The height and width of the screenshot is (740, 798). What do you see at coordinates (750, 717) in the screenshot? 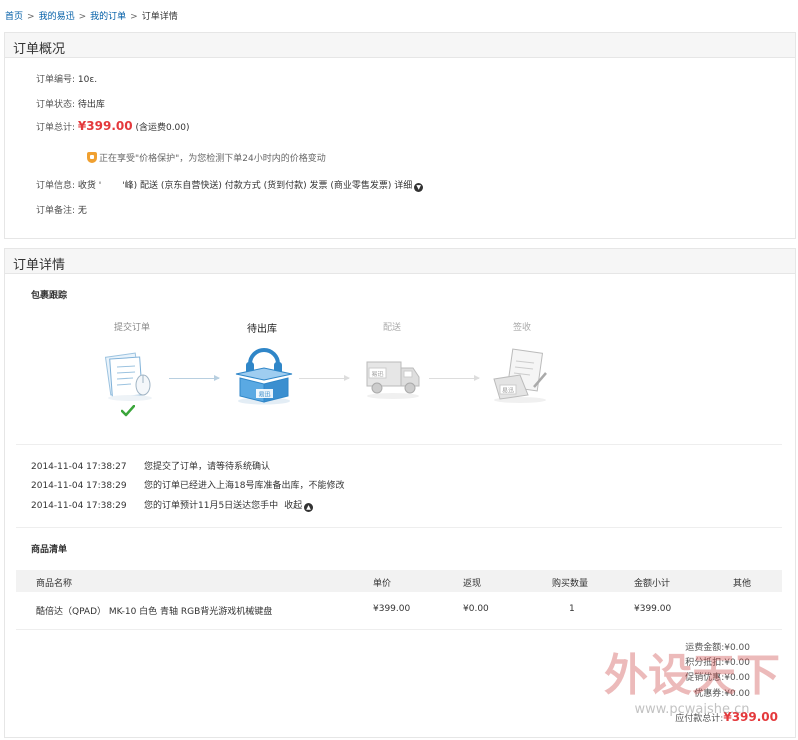
I see `payable-value: ¥399.00` at bounding box center [750, 717].